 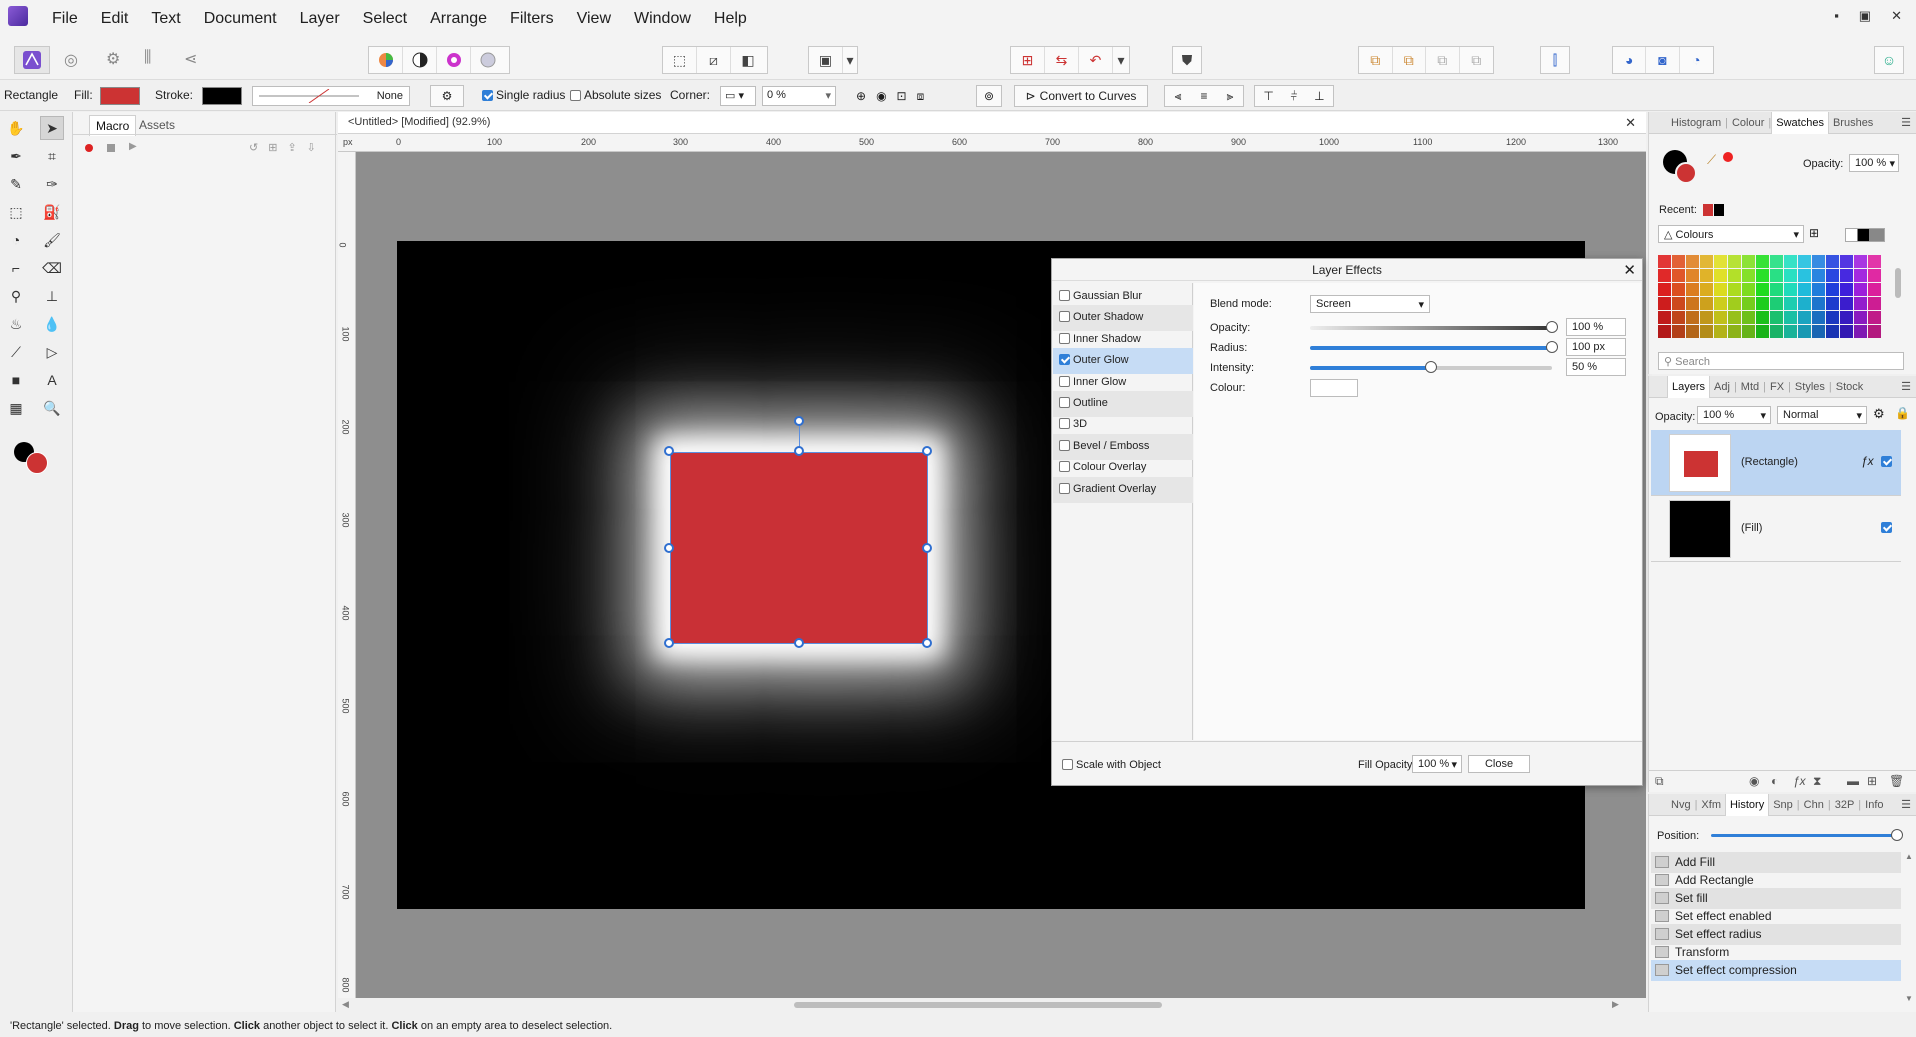 I want to click on position-slider-knob, so click(x=1897, y=835).